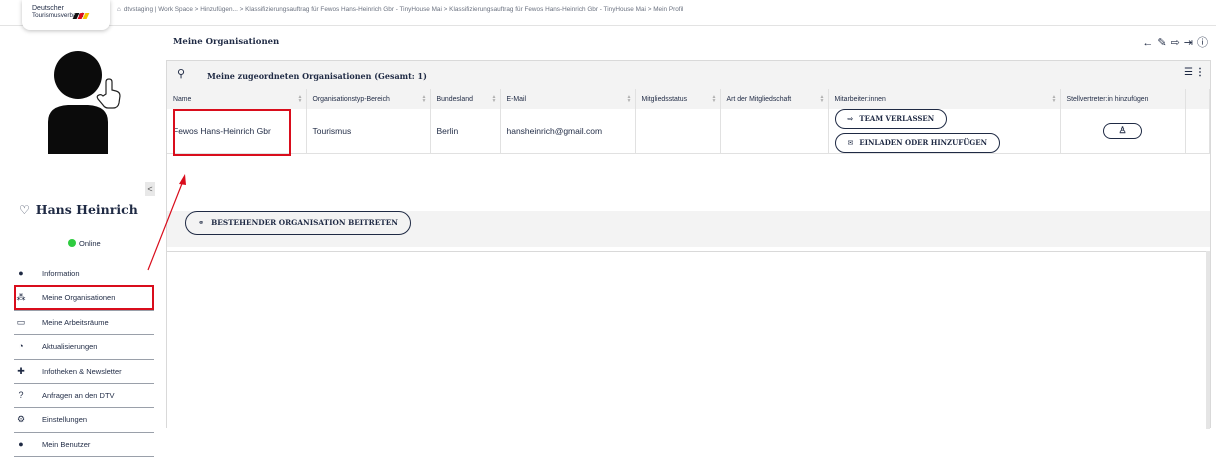 Image resolution: width=1216 pixels, height=457 pixels. I want to click on invite-label: EINLADEN ODER HINZUFÜGEN, so click(923, 142).